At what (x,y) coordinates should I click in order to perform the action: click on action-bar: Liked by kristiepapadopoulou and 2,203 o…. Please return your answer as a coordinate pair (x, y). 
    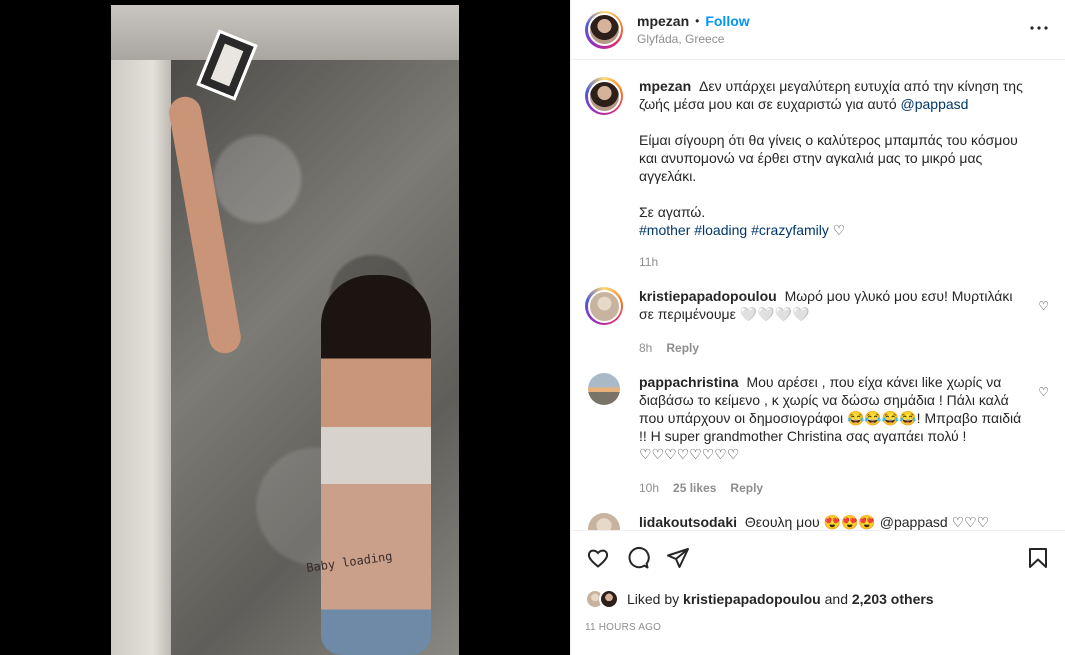
    Looking at the image, I should click on (818, 592).